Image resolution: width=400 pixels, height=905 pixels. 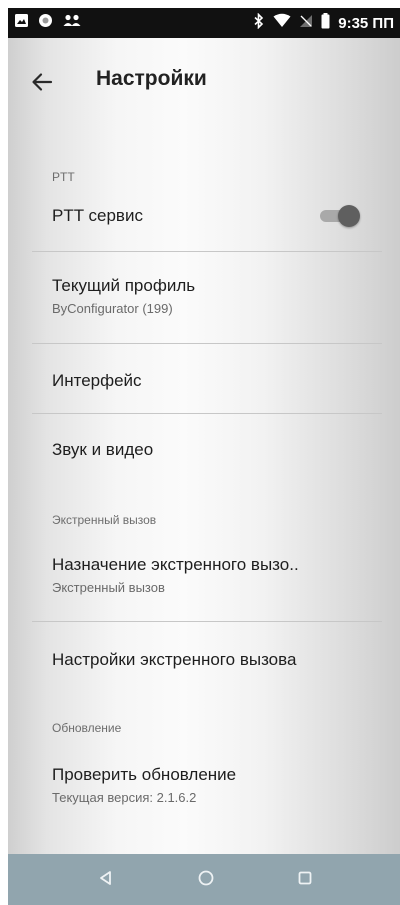 What do you see at coordinates (349, 216) in the screenshot?
I see `toggle-thumb` at bounding box center [349, 216].